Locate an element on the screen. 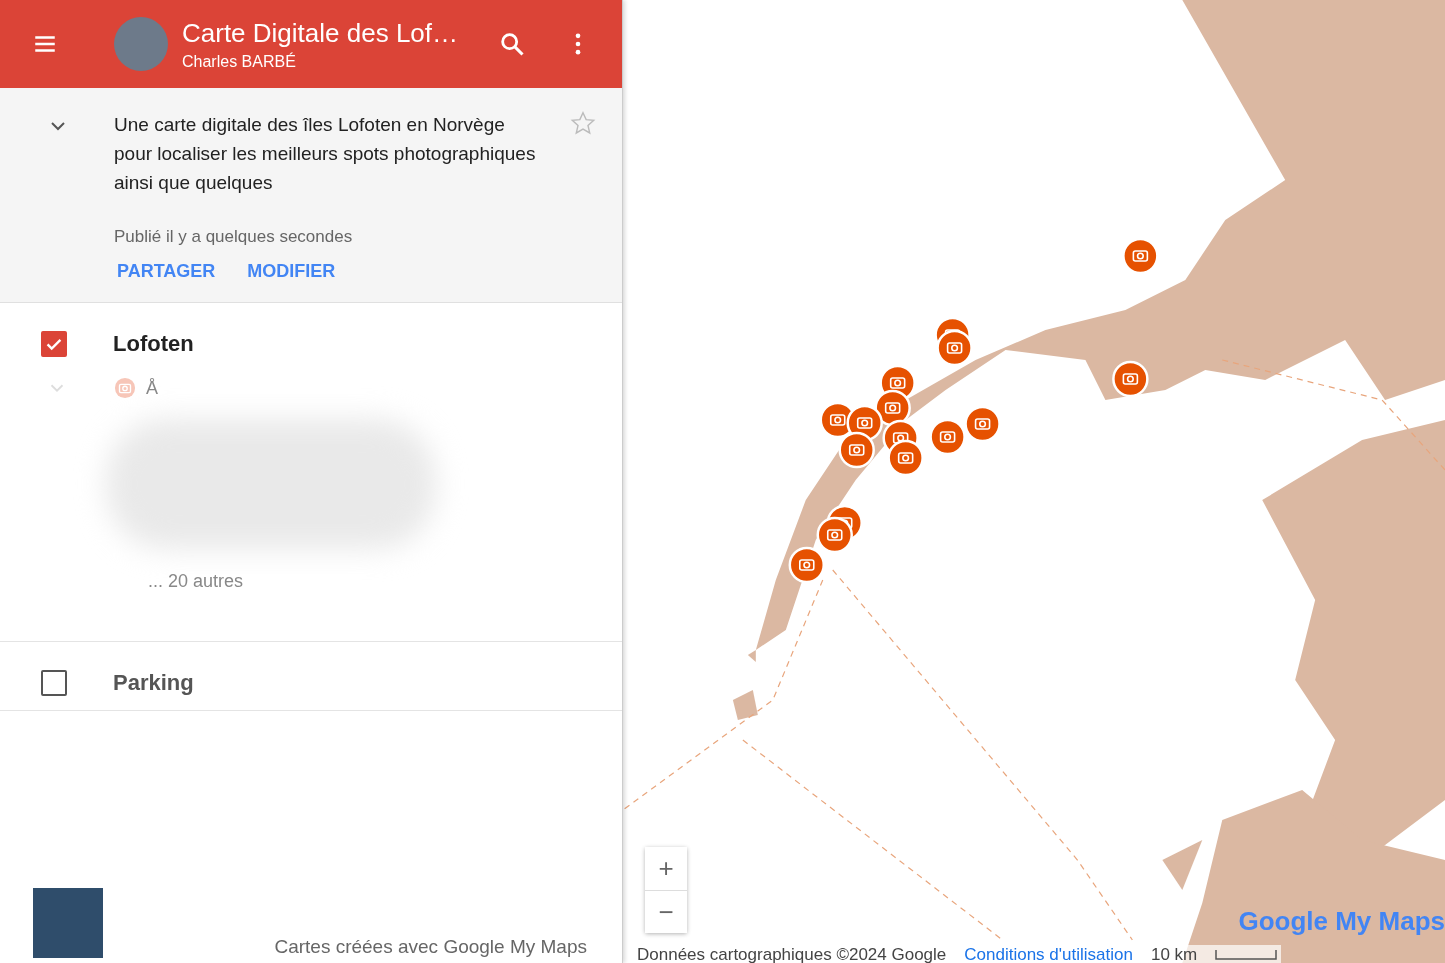 This screenshot has height=963, width=1445. place-name: Å is located at coordinates (152, 388).